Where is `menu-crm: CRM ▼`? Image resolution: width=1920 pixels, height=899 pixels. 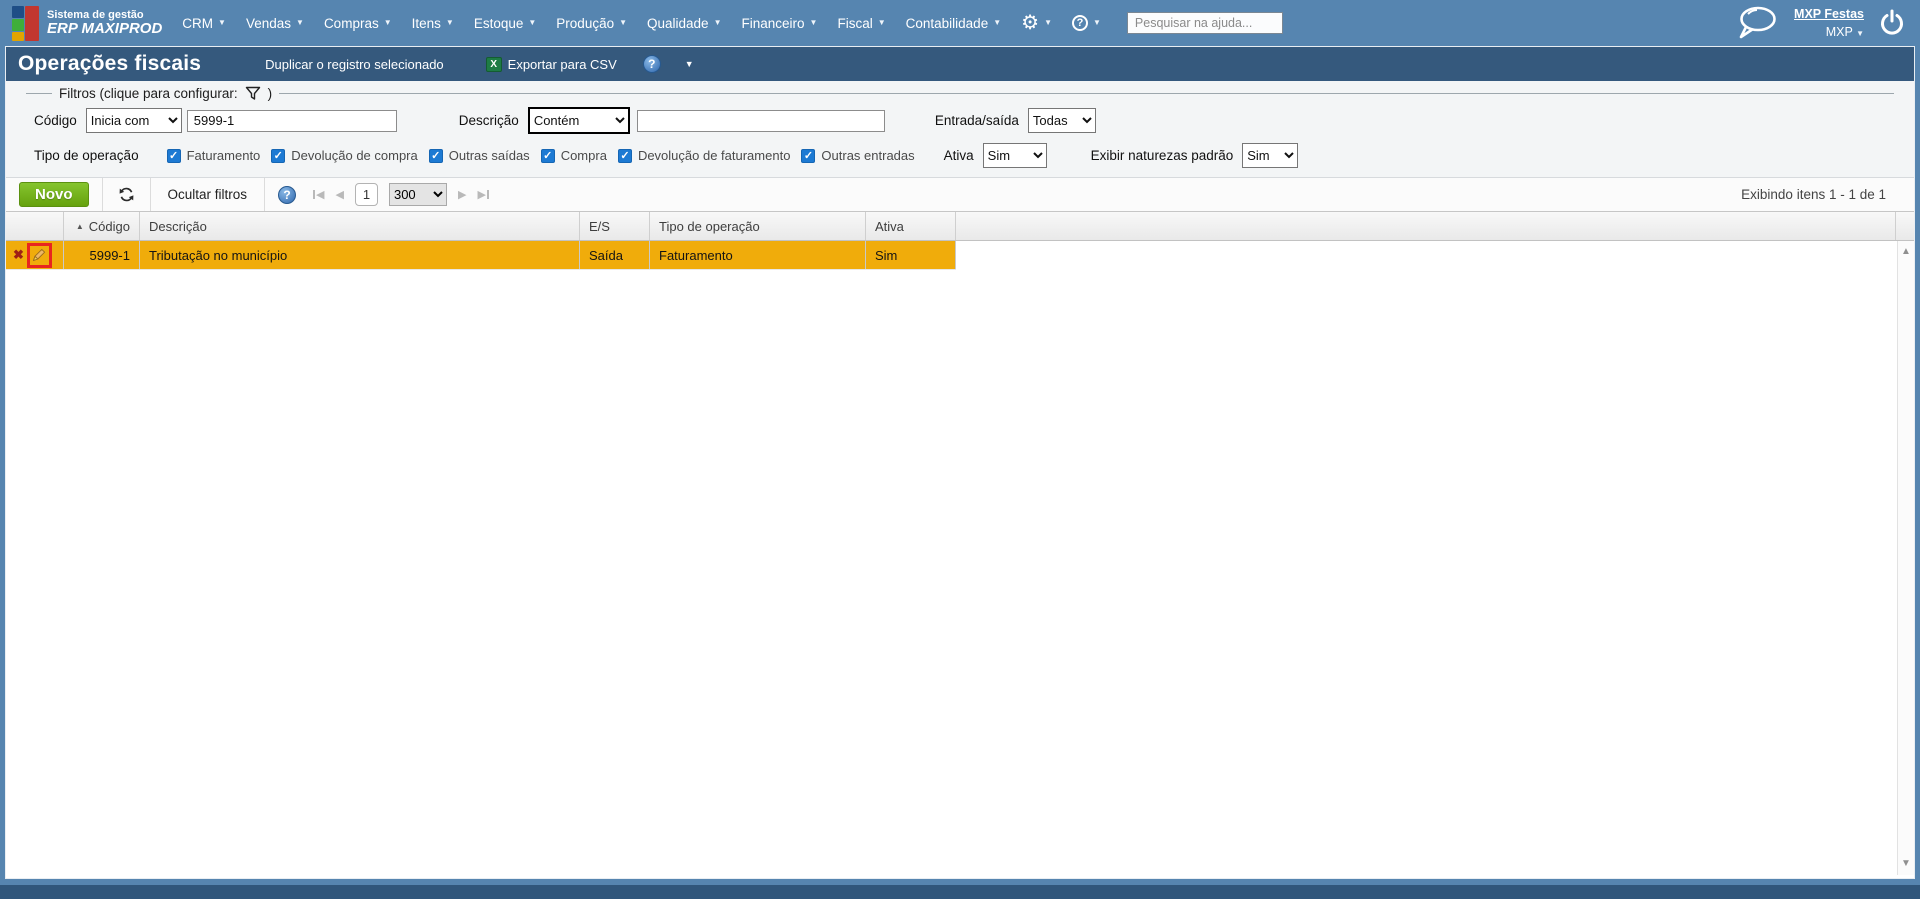 menu-crm: CRM ▼ is located at coordinates (204, 23).